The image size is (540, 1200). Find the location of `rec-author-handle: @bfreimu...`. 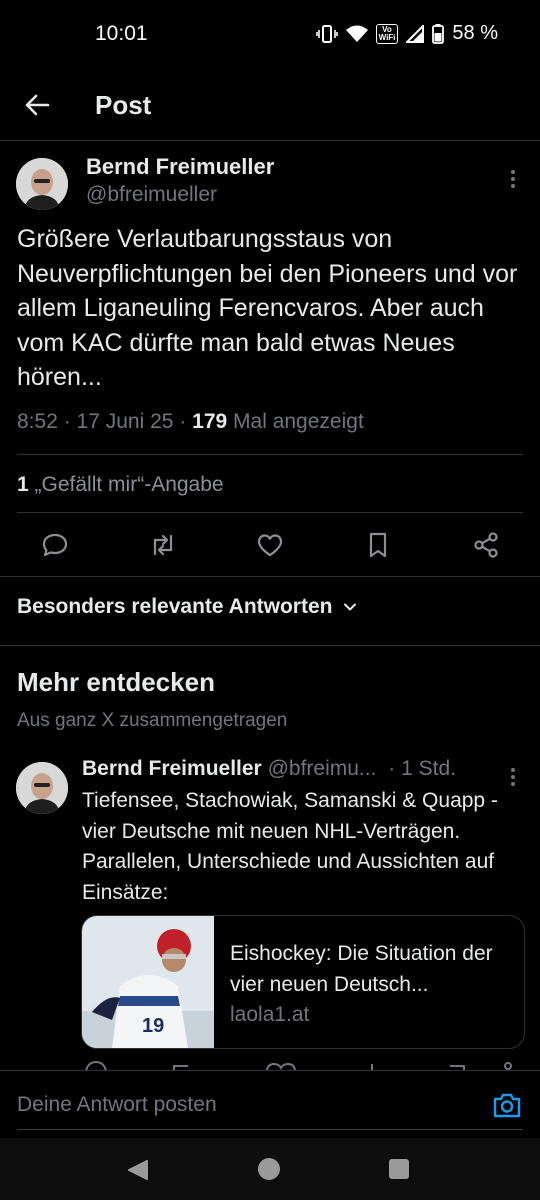

rec-author-handle: @bfreimu... is located at coordinates (322, 768).